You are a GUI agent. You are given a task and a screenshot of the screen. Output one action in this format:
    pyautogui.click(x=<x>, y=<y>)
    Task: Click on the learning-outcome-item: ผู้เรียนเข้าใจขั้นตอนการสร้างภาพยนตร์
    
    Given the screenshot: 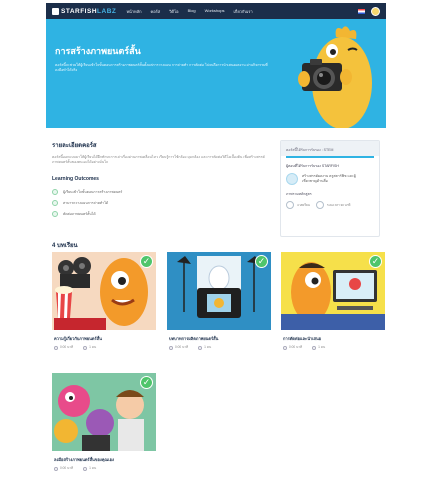 What is the action you would take?
    pyautogui.click(x=162, y=191)
    